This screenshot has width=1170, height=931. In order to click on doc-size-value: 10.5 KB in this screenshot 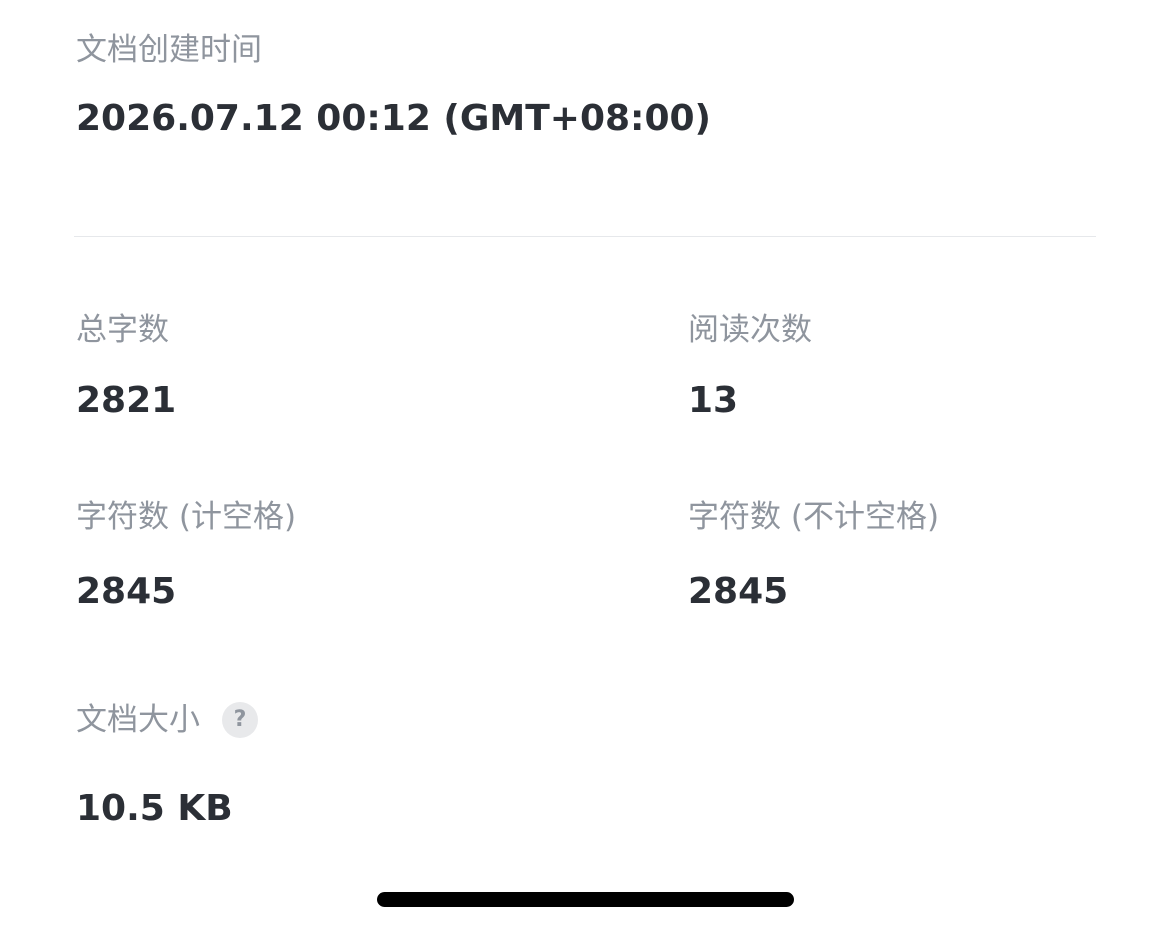, I will do `click(154, 808)`.